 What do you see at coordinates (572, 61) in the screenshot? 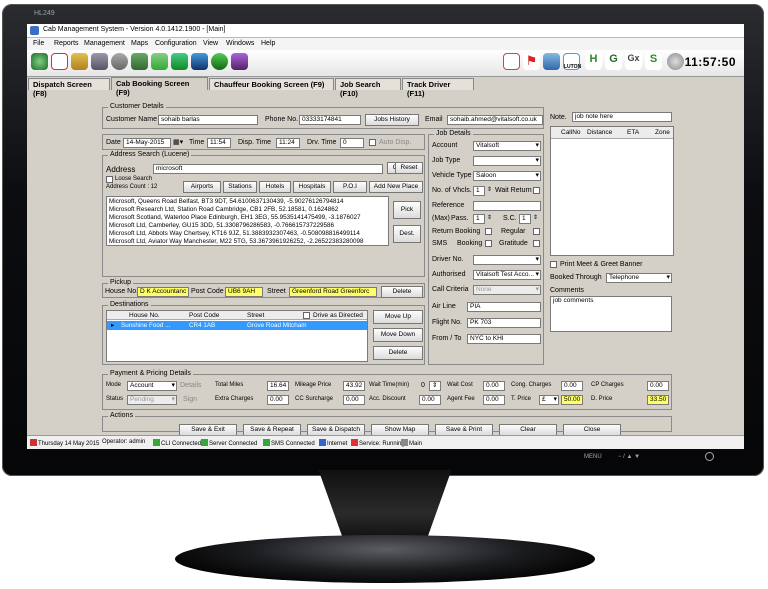
I see `luton-icon: LUTON` at bounding box center [572, 61].